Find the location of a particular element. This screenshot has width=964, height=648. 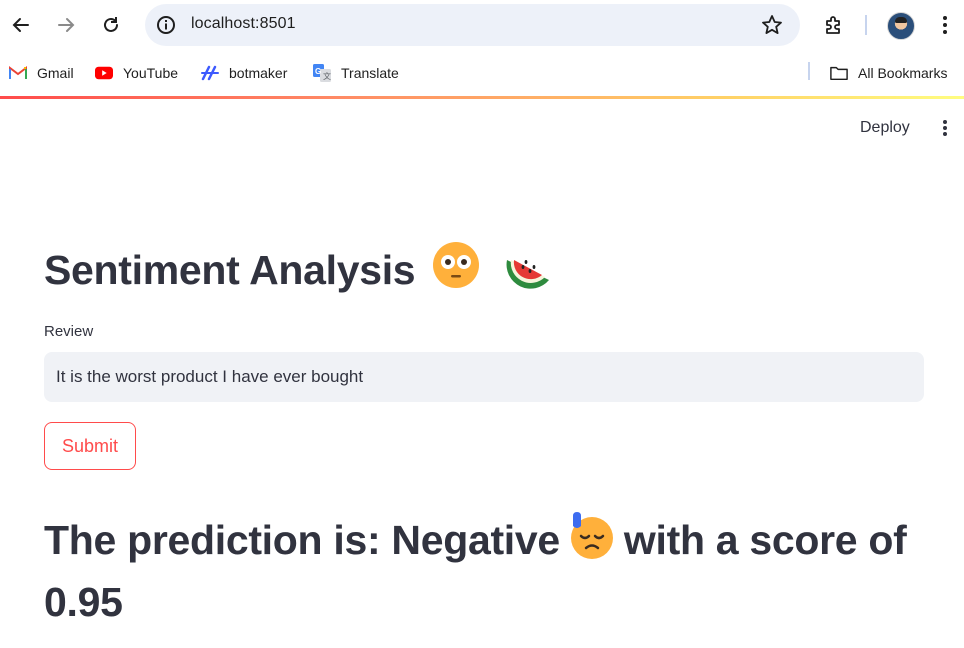

reload-button is located at coordinates (111, 25).